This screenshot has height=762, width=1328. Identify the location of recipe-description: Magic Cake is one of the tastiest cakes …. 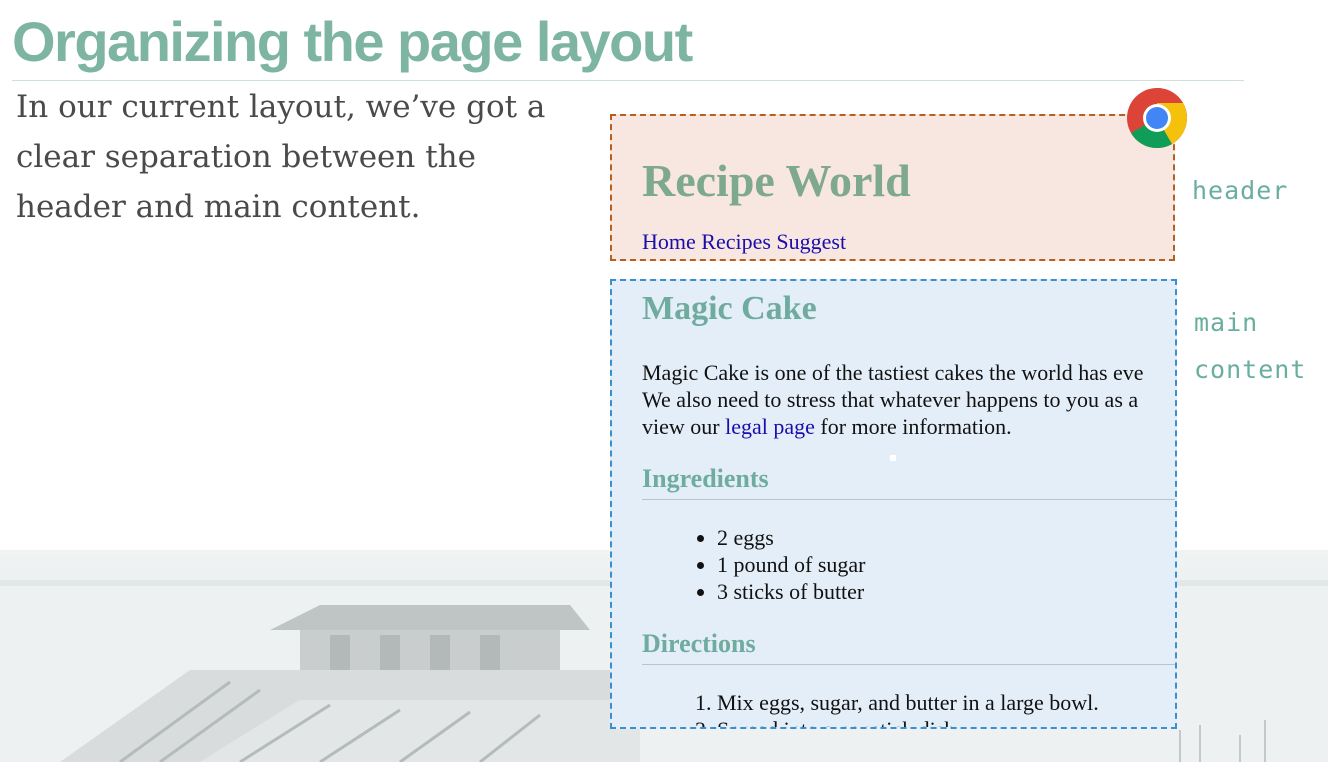
(908, 399).